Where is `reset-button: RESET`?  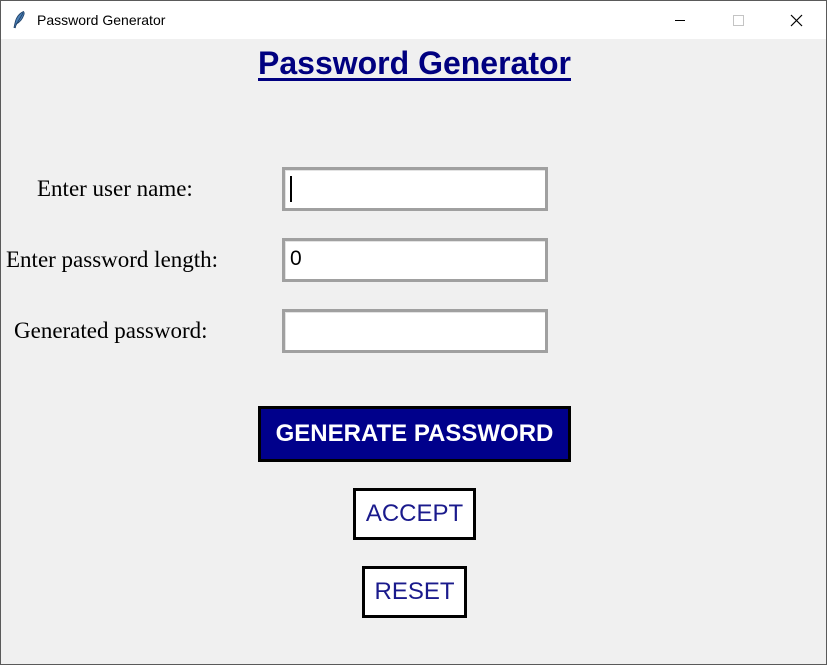 reset-button: RESET is located at coordinates (414, 592).